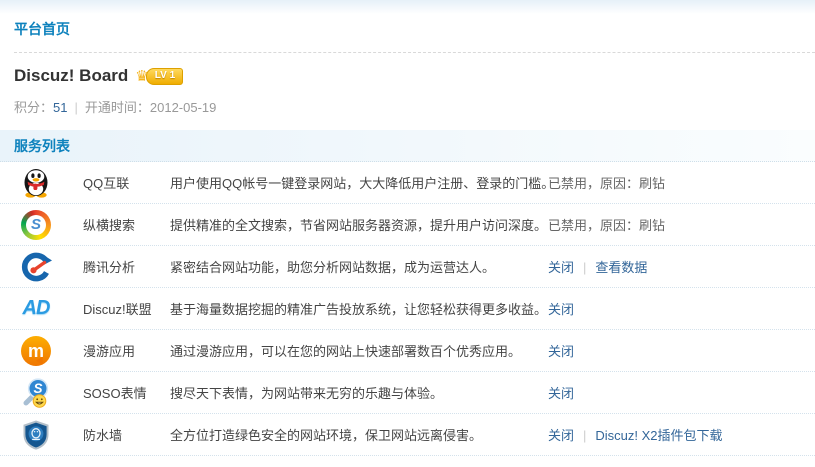  What do you see at coordinates (407, 146) in the screenshot?
I see `section-header-services: 服务列表` at bounding box center [407, 146].